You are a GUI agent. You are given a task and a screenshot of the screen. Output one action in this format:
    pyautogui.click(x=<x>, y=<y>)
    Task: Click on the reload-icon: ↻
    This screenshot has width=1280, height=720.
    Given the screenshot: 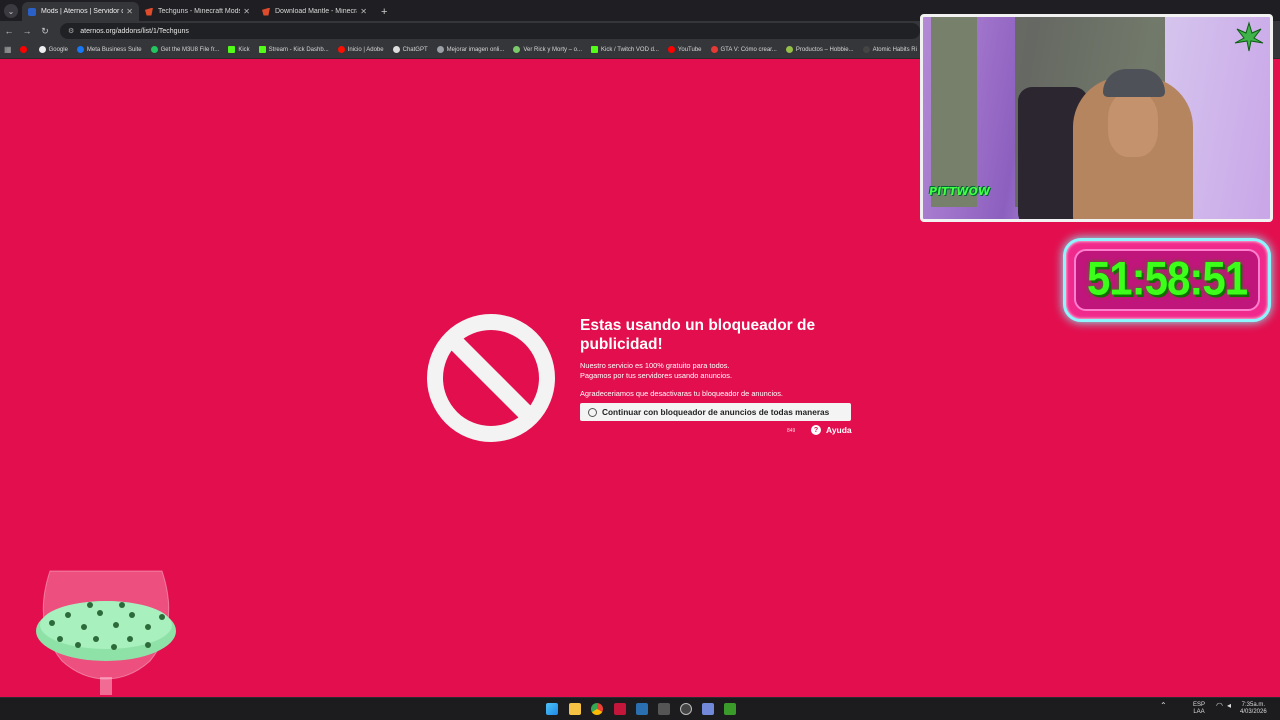 What is the action you would take?
    pyautogui.click(x=45, y=31)
    